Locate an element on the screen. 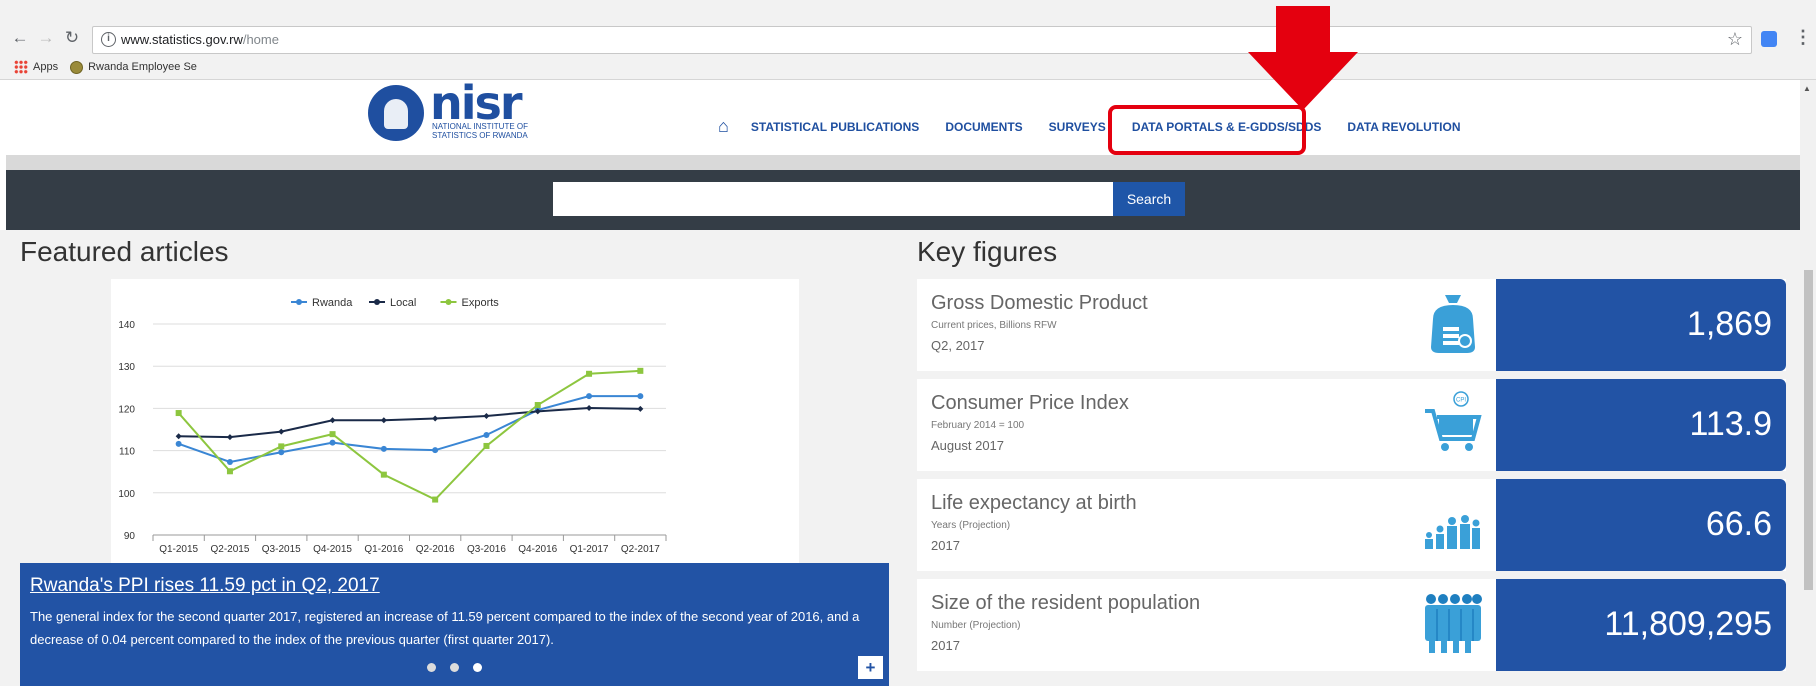 This screenshot has height=686, width=1816. bookmarks-bar: Apps Rwanda Employee Se is located at coordinates (105, 67).